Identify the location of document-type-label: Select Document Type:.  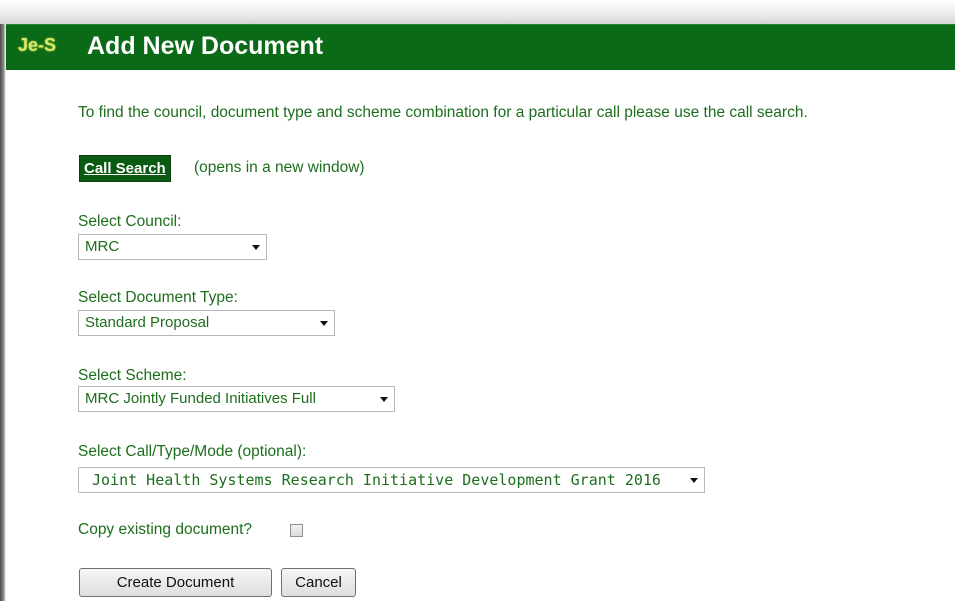
(158, 297).